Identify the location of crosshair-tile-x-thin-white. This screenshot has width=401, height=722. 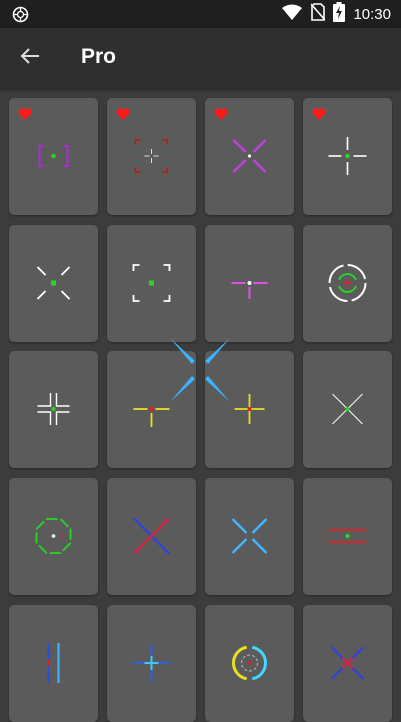
(347, 409).